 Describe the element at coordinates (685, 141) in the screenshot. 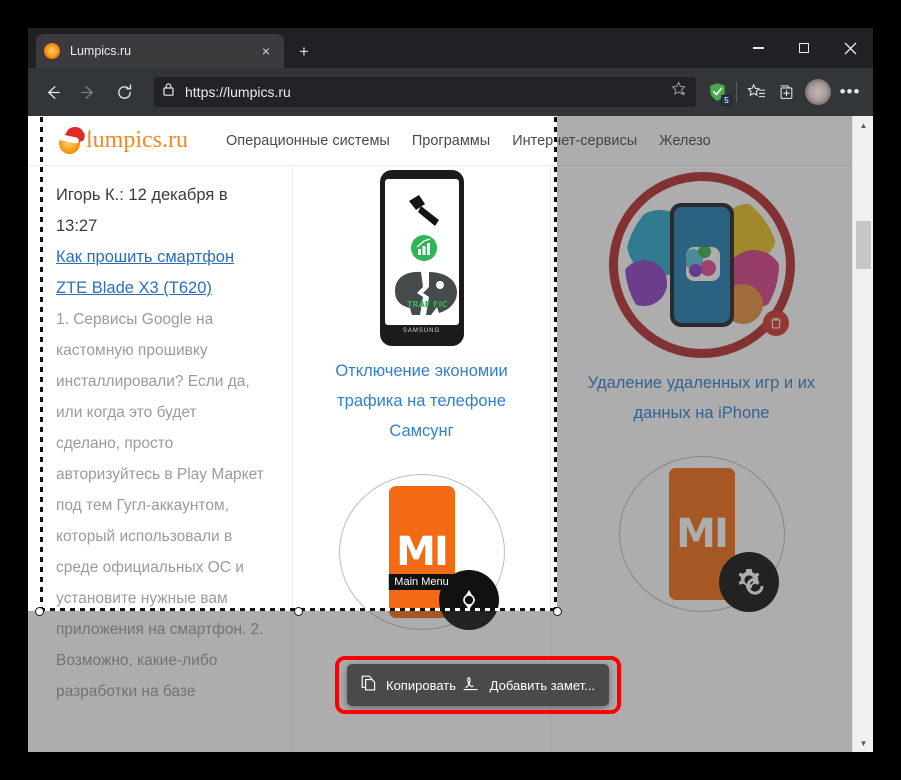

I see `nav-item-hardware: Железо` at that location.